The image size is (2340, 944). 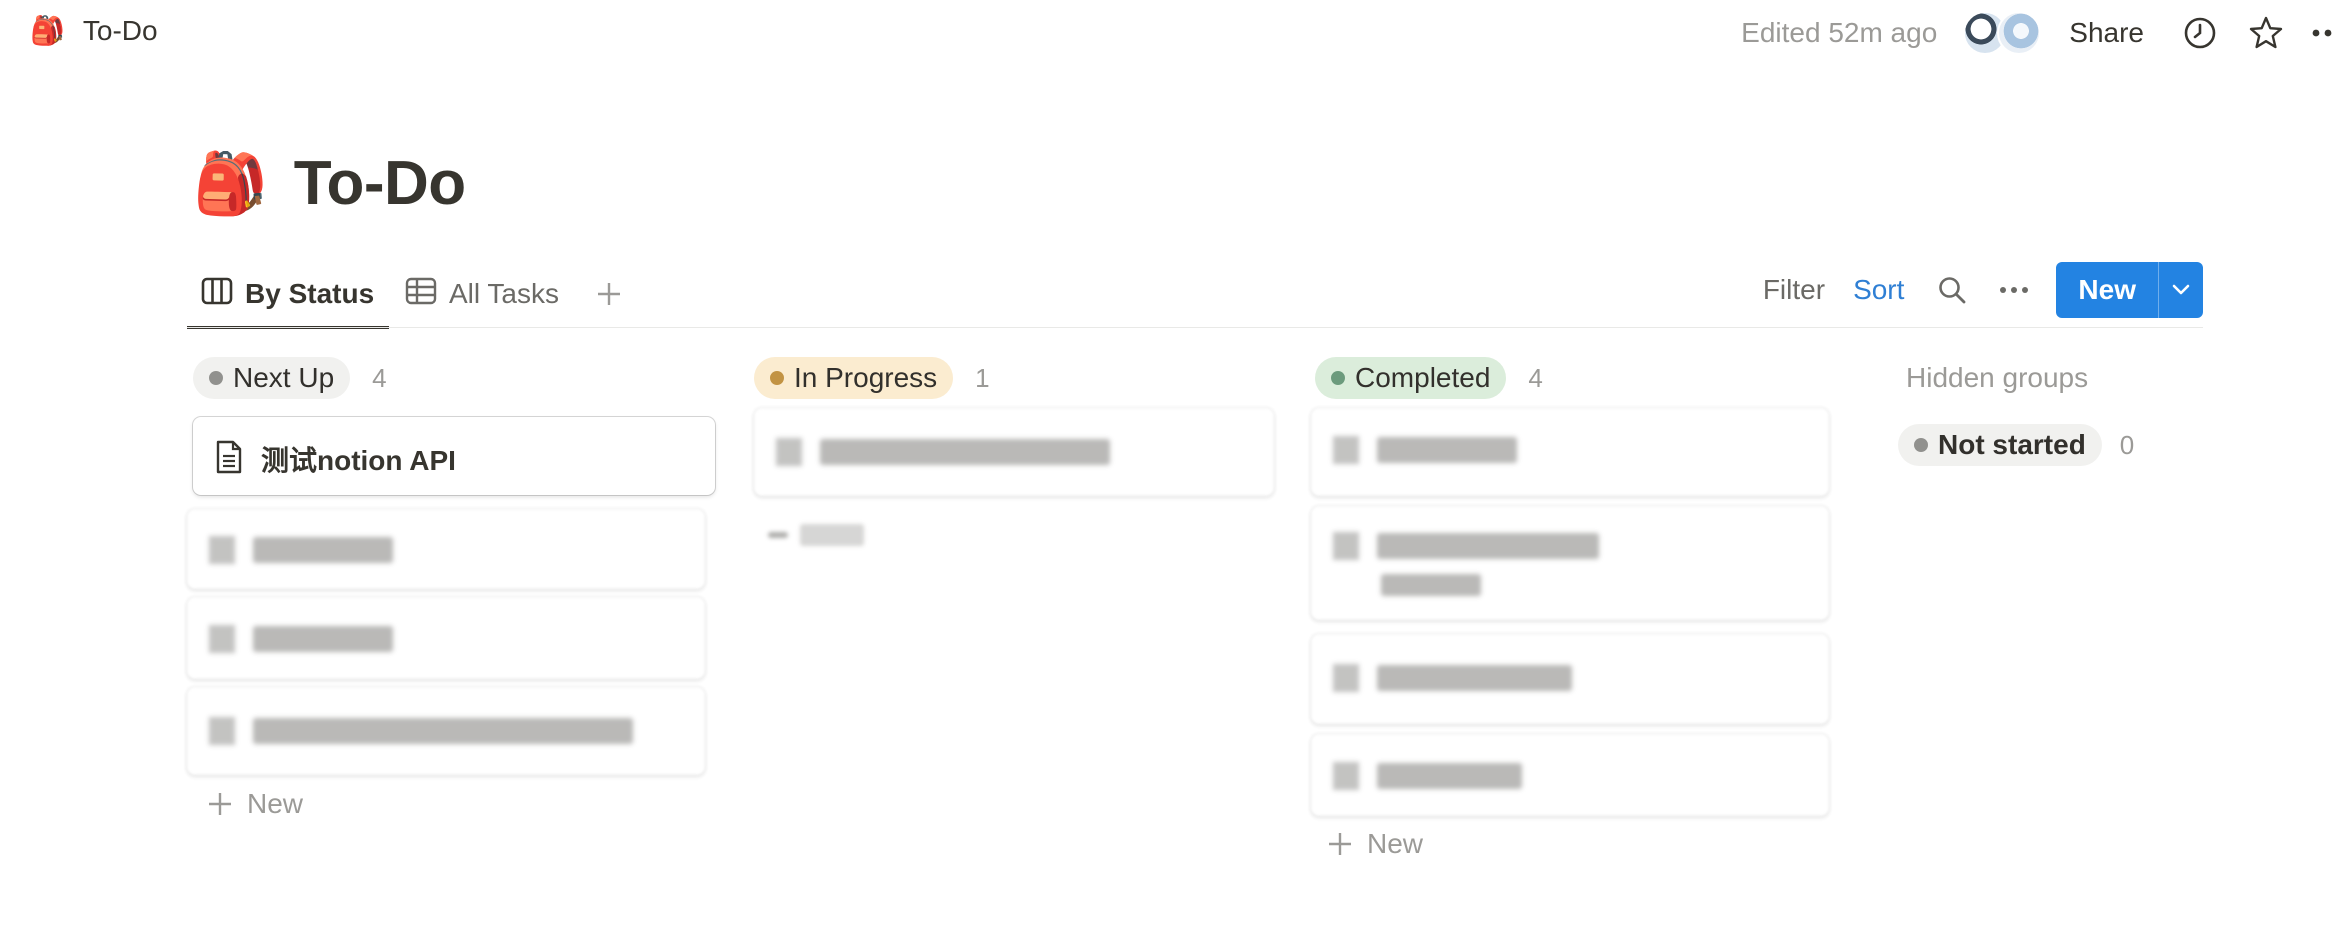 I want to click on hidden-group-count: 0, so click(x=2127, y=444).